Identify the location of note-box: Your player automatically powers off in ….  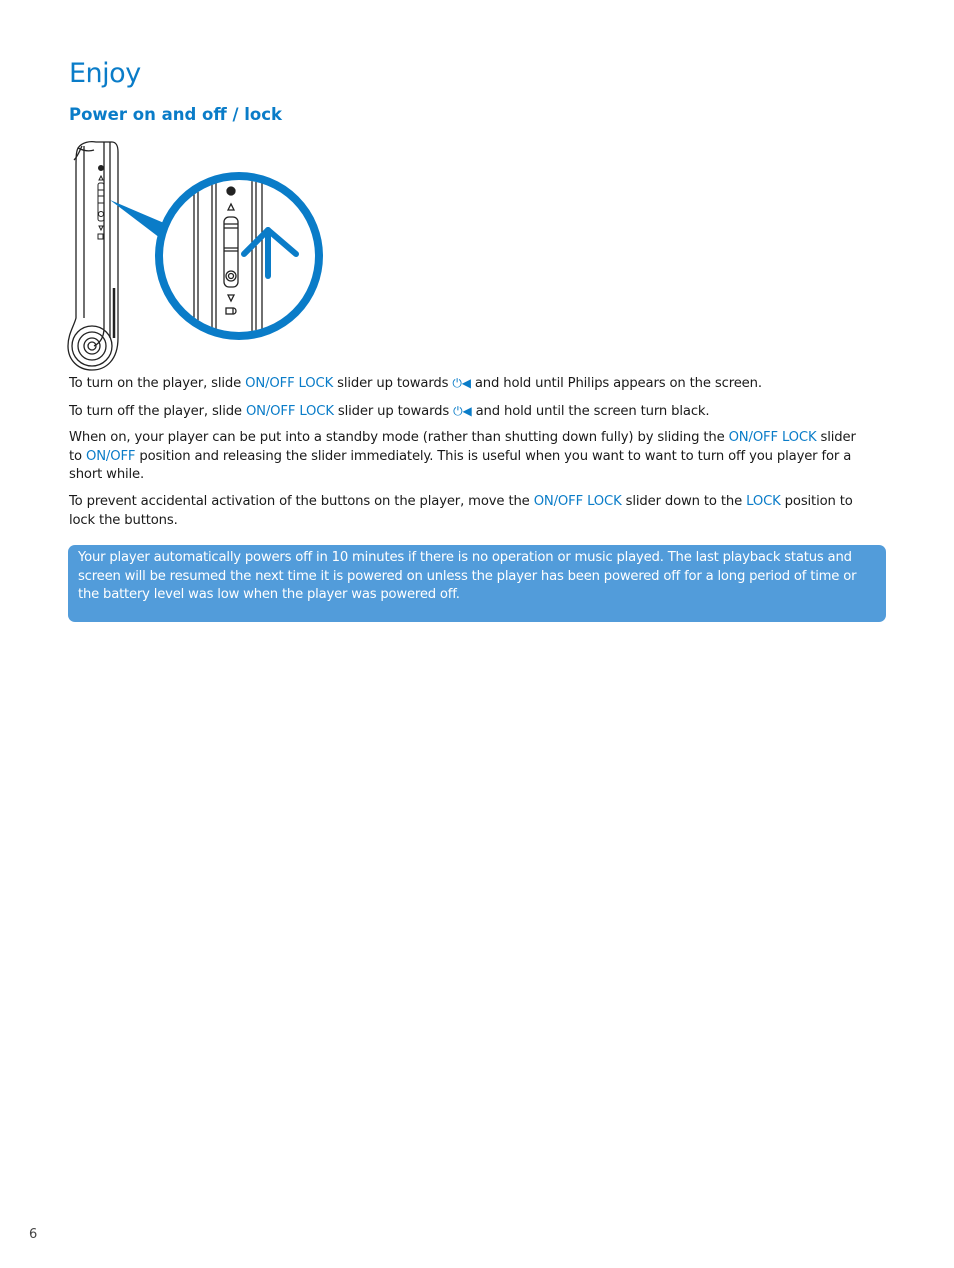
(477, 583).